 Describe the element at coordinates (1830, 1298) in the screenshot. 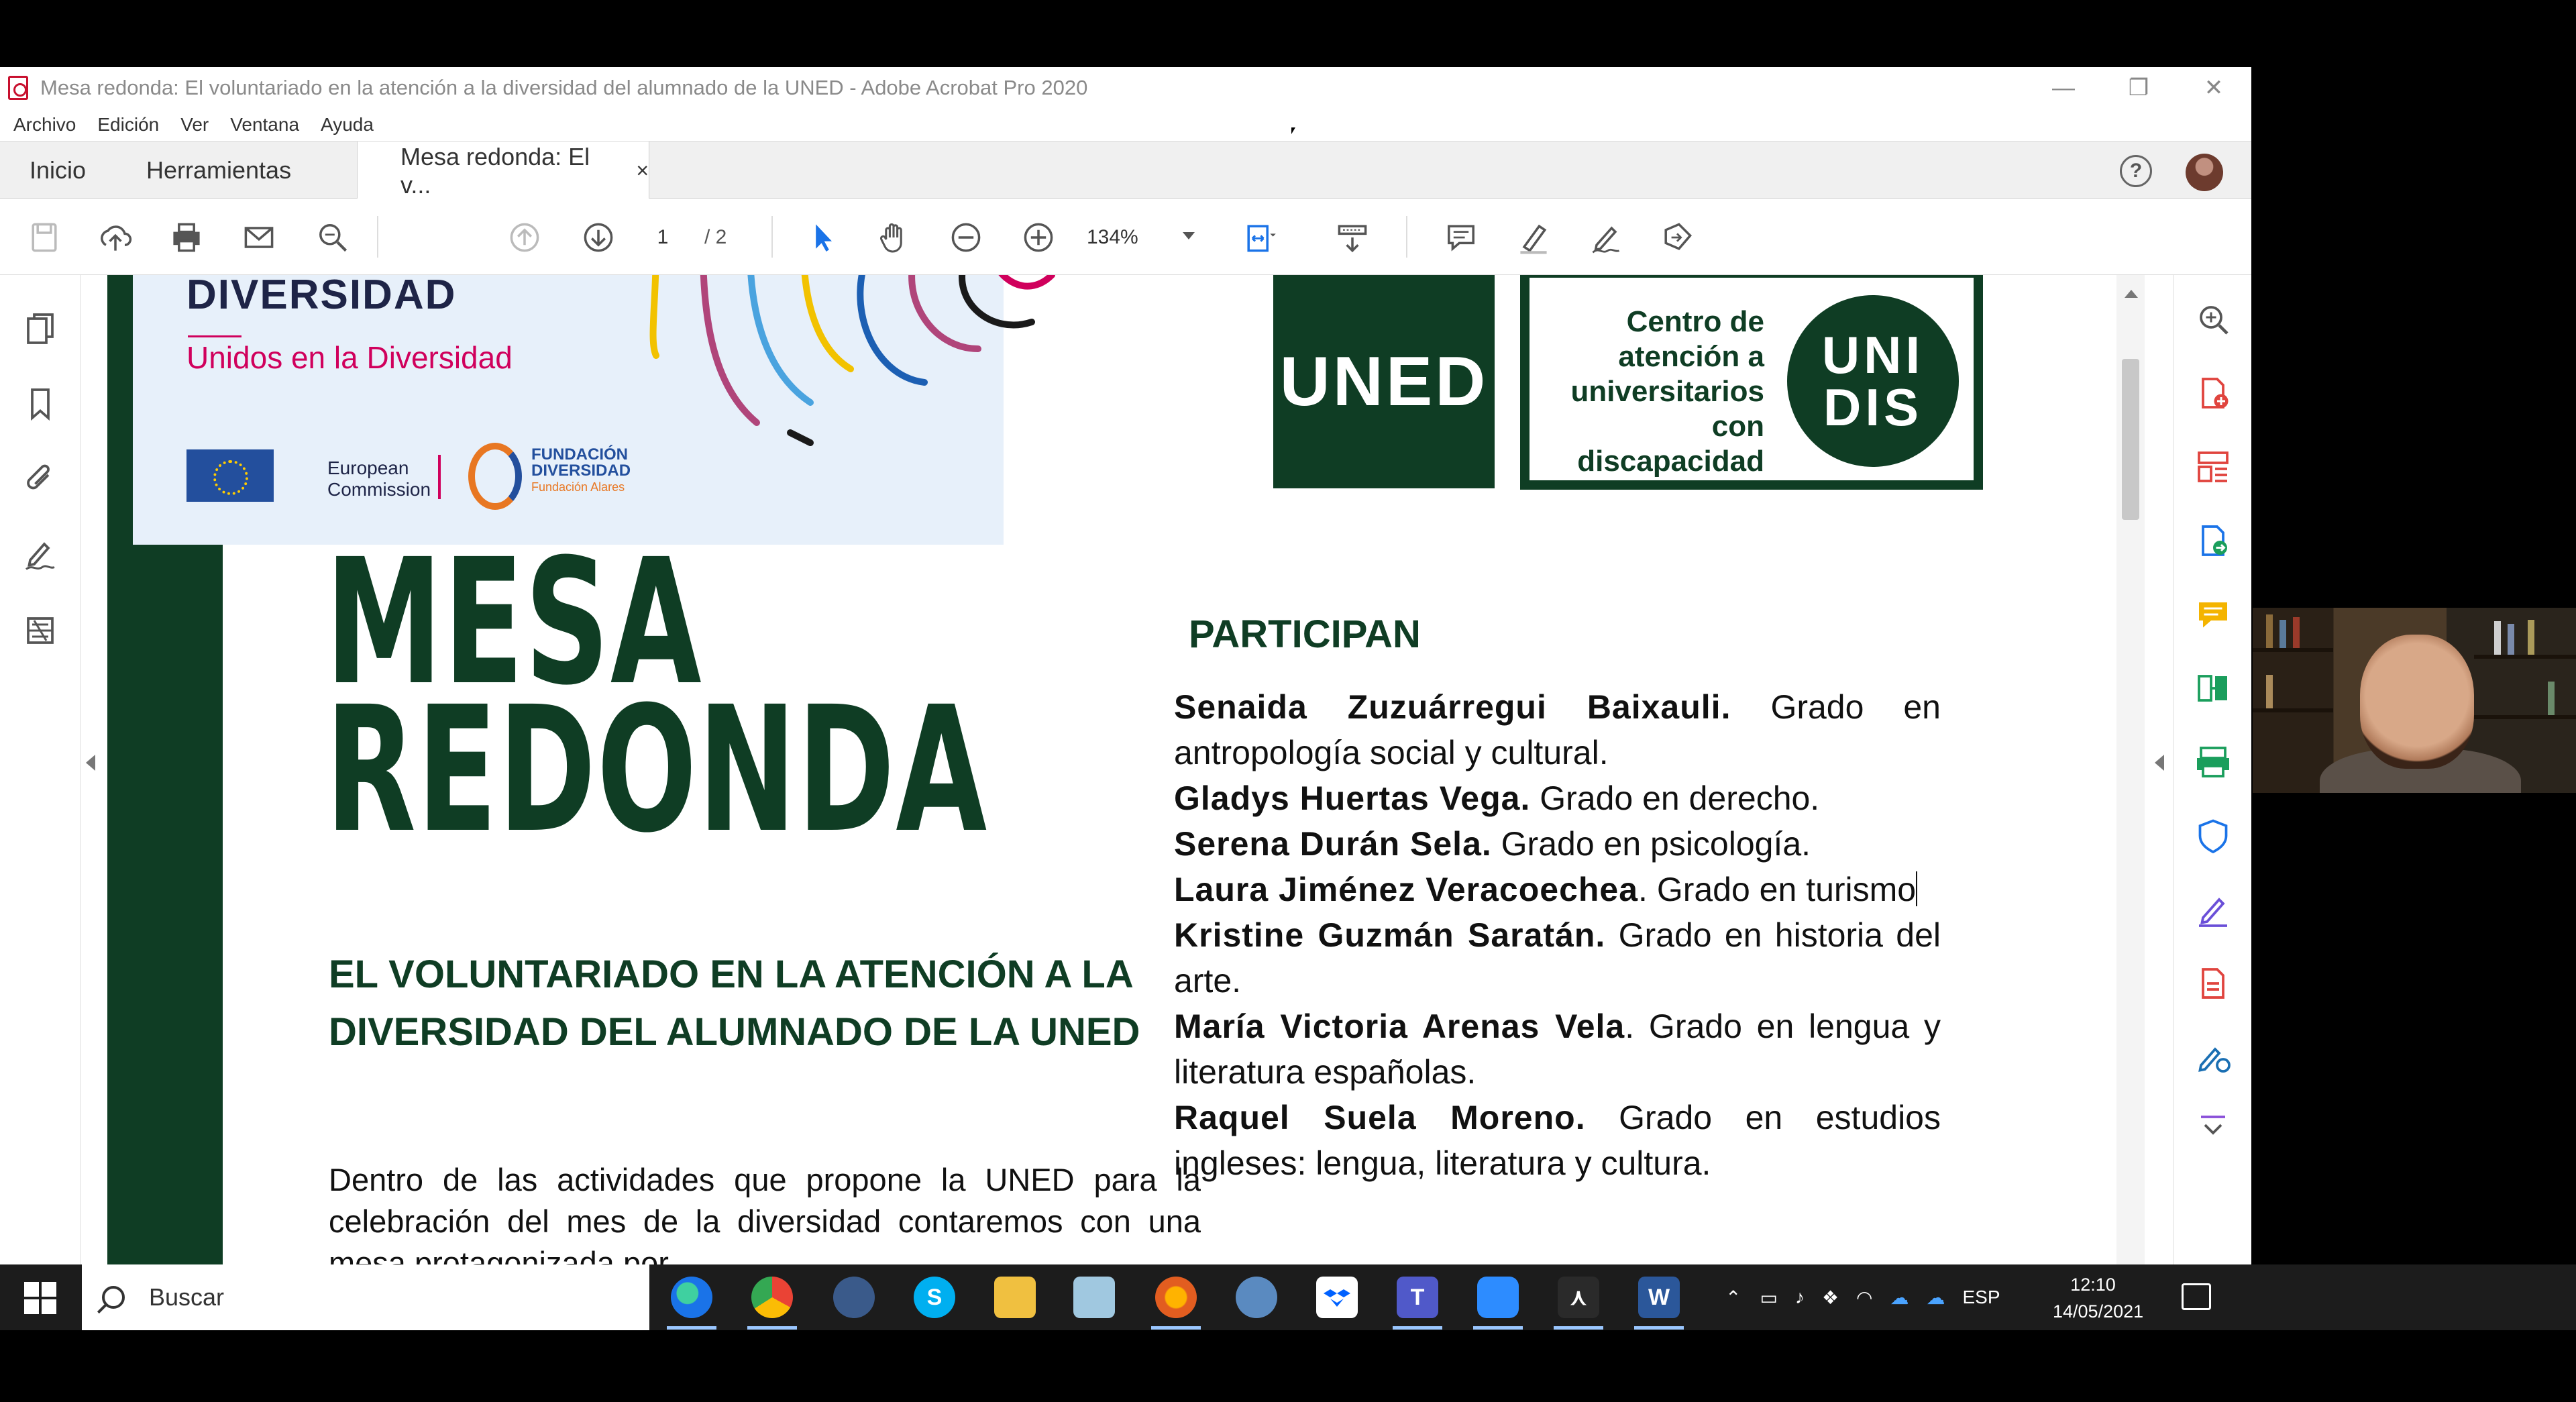

I see `dropbox-tray-icon: ❖` at that location.